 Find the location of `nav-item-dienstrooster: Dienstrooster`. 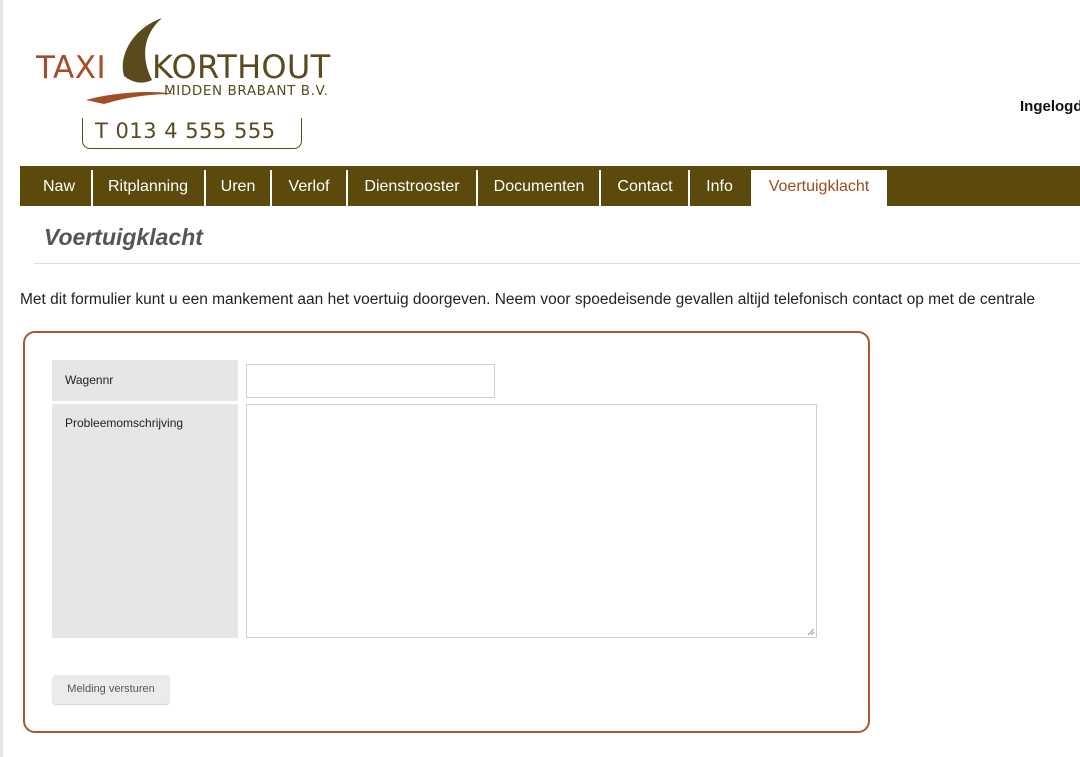

nav-item-dienstrooster: Dienstrooster is located at coordinates (412, 188).